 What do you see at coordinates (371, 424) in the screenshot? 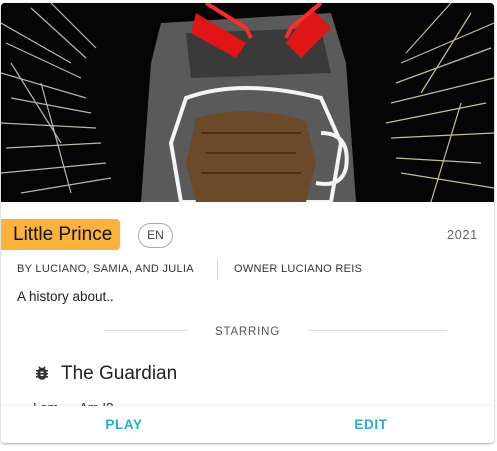
I see `edit-button: EDIT` at bounding box center [371, 424].